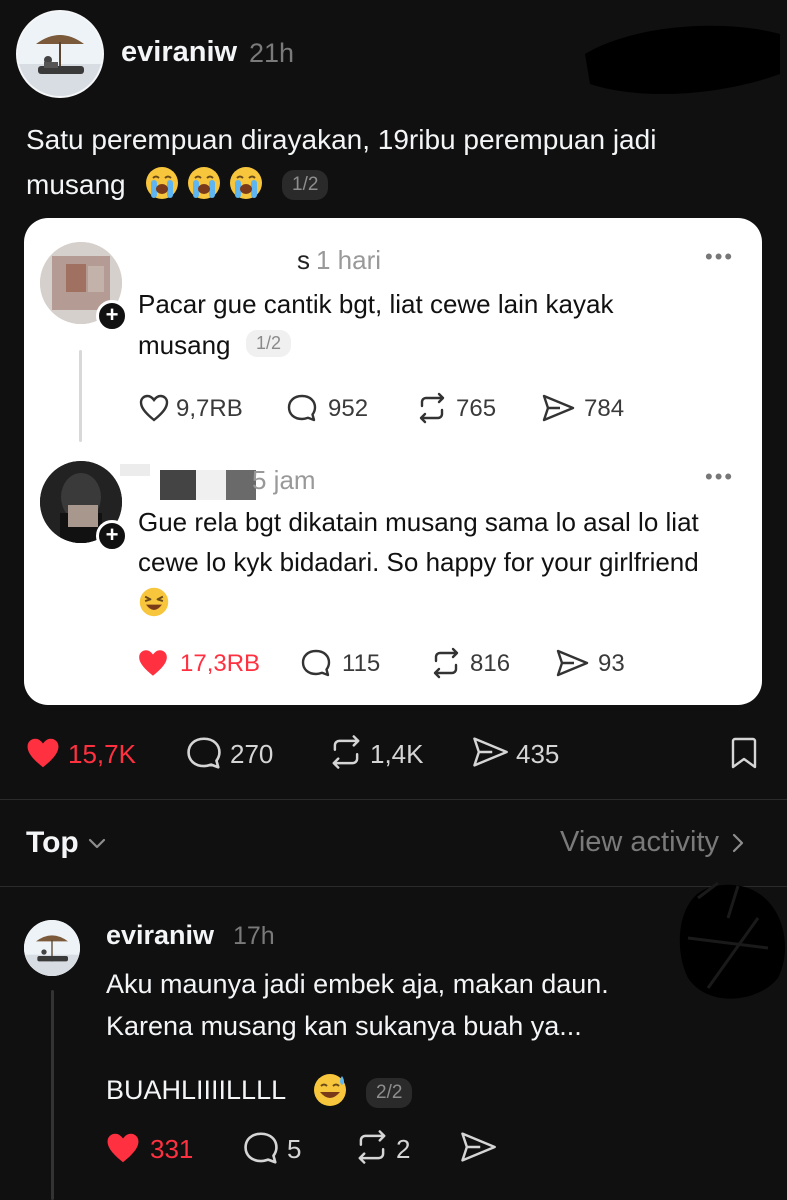  Describe the element at coordinates (102, 754) in the screenshot. I see `post-likes: 15,7K` at that location.